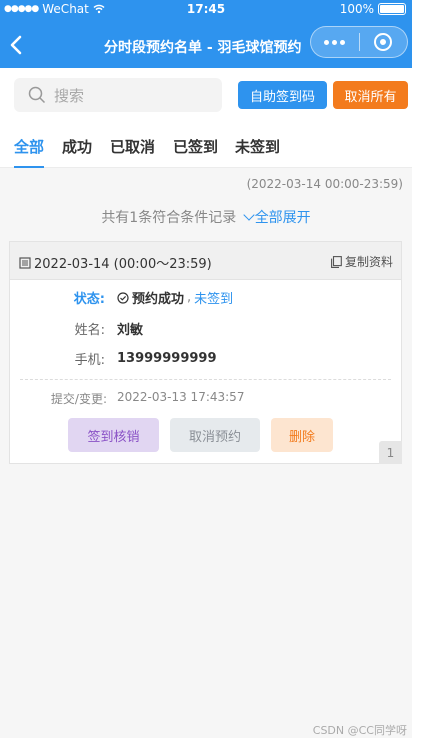 The height and width of the screenshot is (746, 421). I want to click on card-date: 2022-03-14 (00:00～23:59), so click(115, 262).